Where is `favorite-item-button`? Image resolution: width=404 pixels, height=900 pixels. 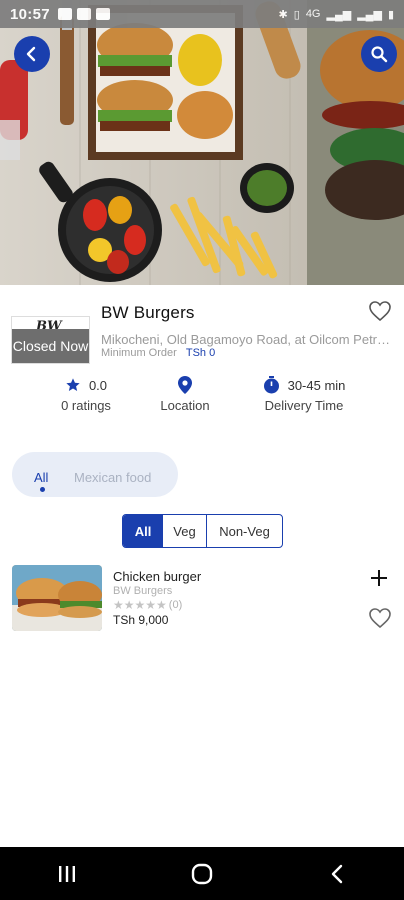
favorite-item-button is located at coordinates (380, 620).